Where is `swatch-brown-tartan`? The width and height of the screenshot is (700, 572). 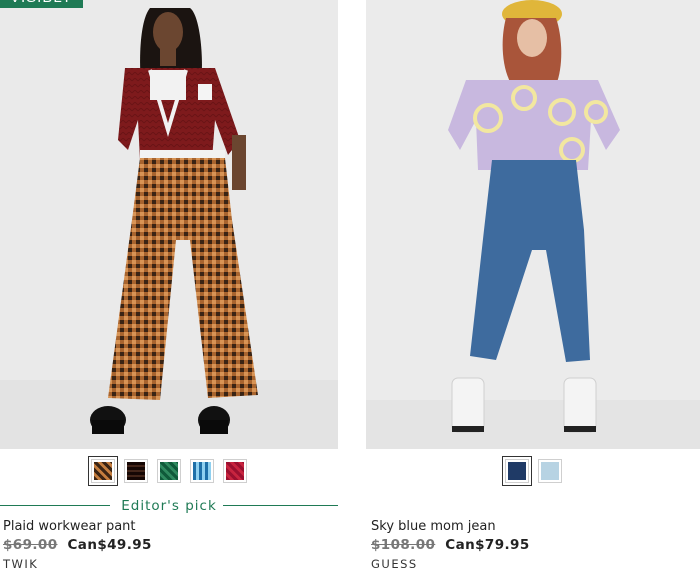
swatch-brown-tartan is located at coordinates (136, 471).